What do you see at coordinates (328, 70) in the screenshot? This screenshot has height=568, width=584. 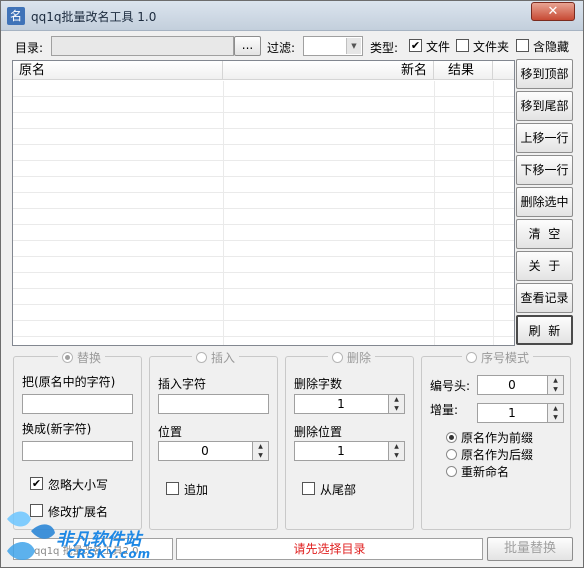 I see `col-new-name: 新名` at bounding box center [328, 70].